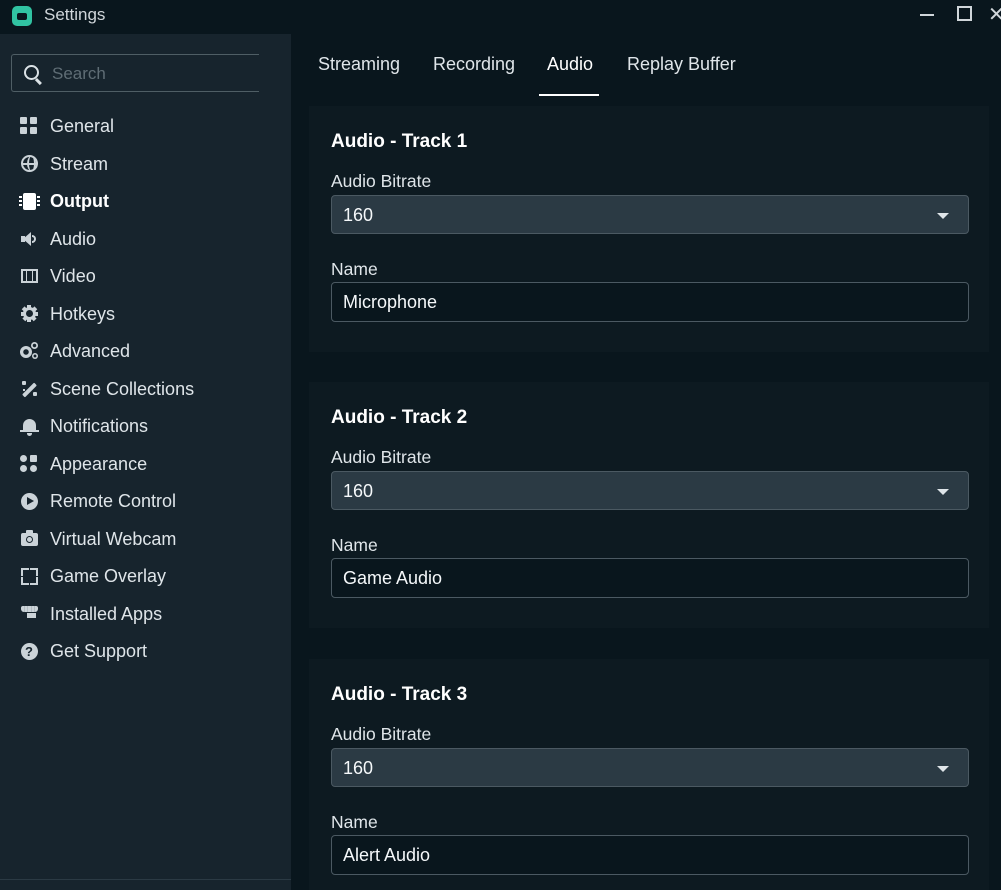 The width and height of the screenshot is (1001, 890). Describe the element at coordinates (29, 539) in the screenshot. I see `camera-icon` at that location.